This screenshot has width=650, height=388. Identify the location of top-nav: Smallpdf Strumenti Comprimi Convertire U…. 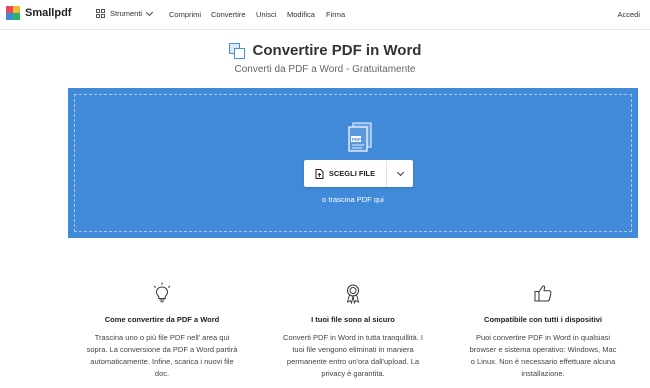
(325, 15).